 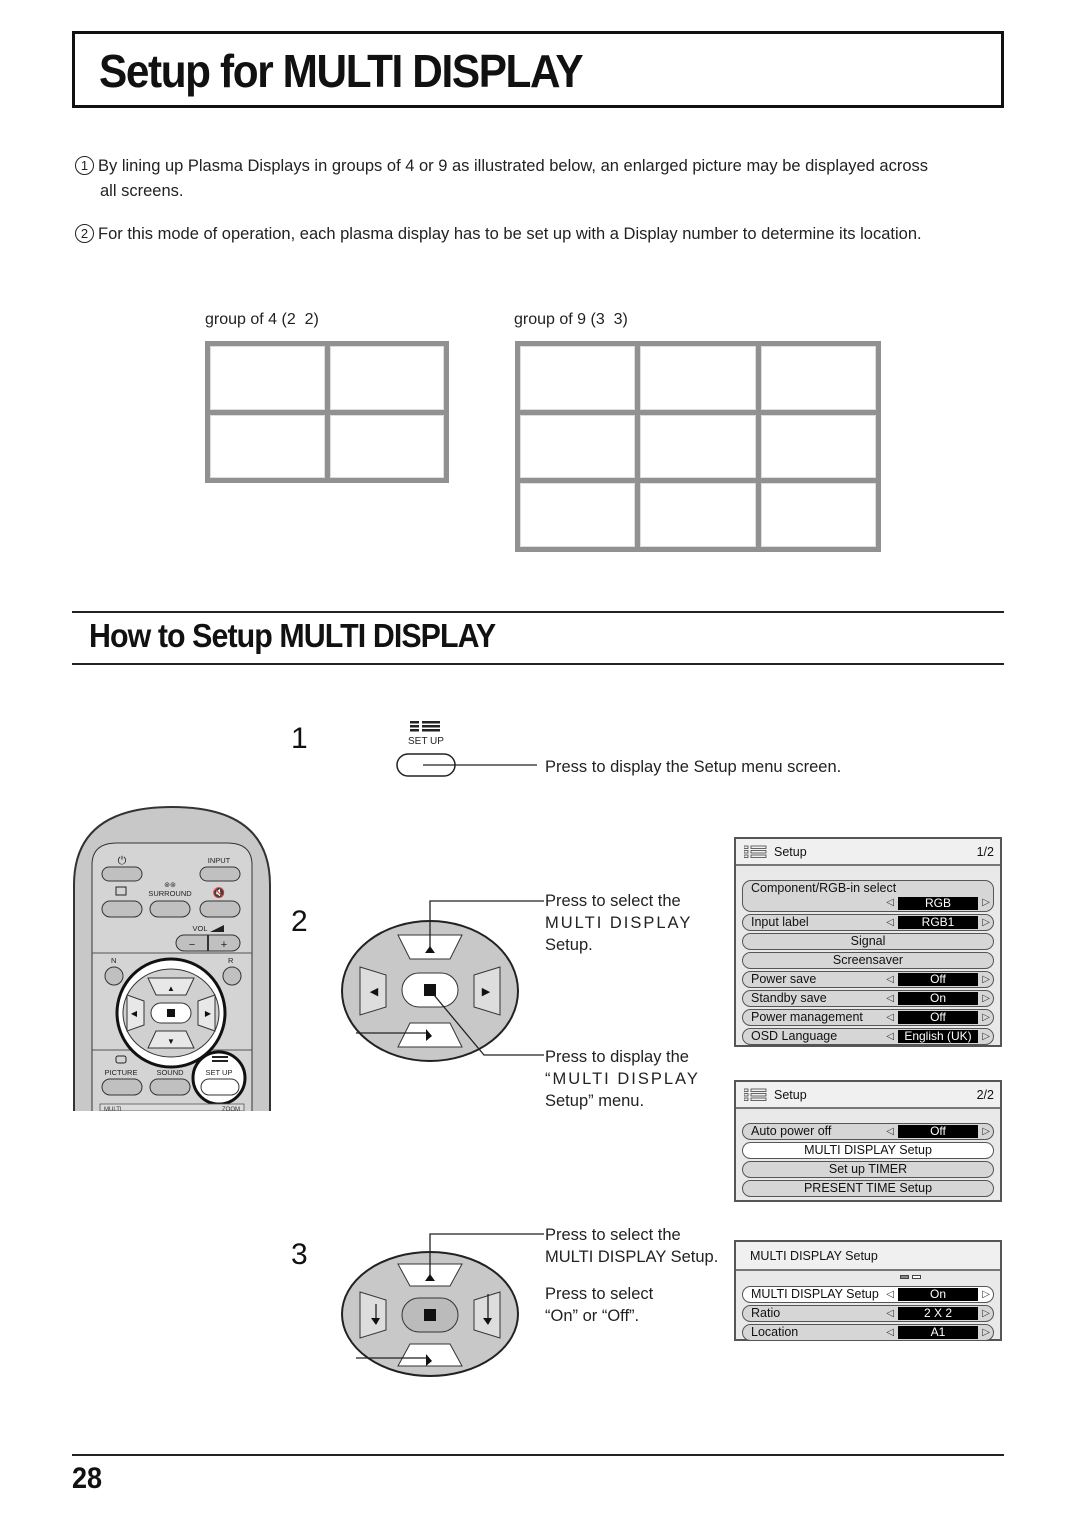 What do you see at coordinates (299, 921) in the screenshot?
I see `step-2-number: 2` at bounding box center [299, 921].